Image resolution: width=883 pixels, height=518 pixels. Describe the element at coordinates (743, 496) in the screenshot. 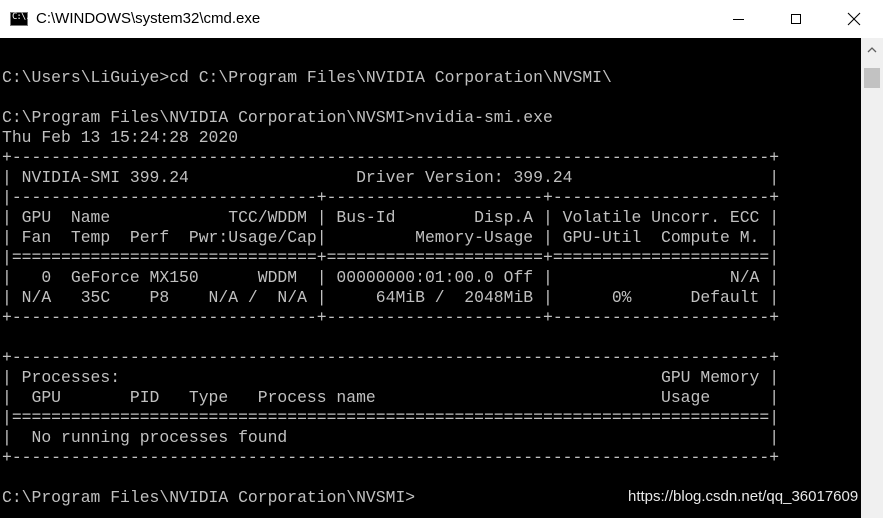

I see `watermark-text: https://blog.csdn.net/qq_36017609` at that location.